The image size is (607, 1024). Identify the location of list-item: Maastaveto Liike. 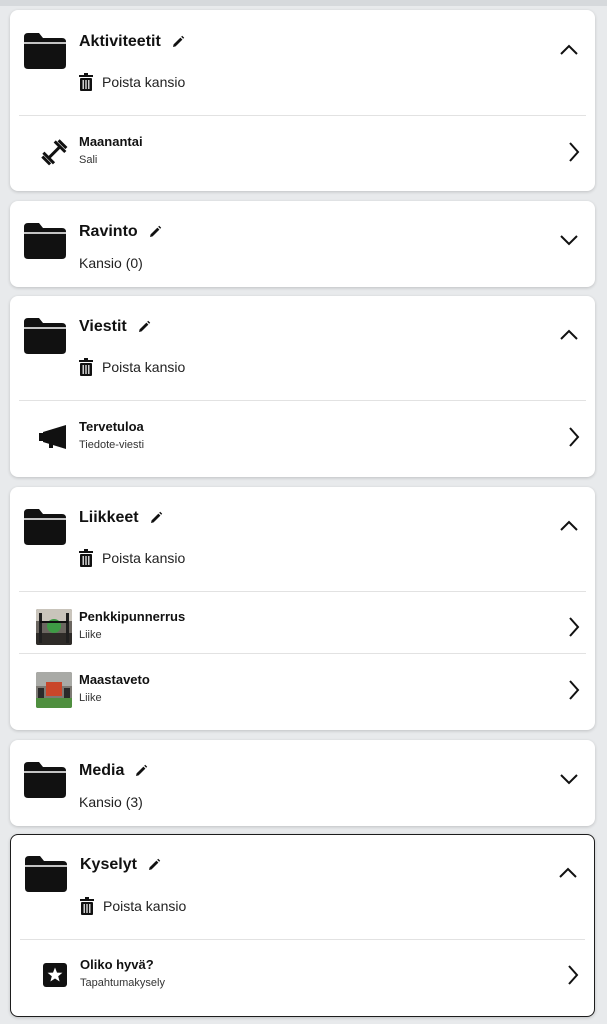
(302, 690).